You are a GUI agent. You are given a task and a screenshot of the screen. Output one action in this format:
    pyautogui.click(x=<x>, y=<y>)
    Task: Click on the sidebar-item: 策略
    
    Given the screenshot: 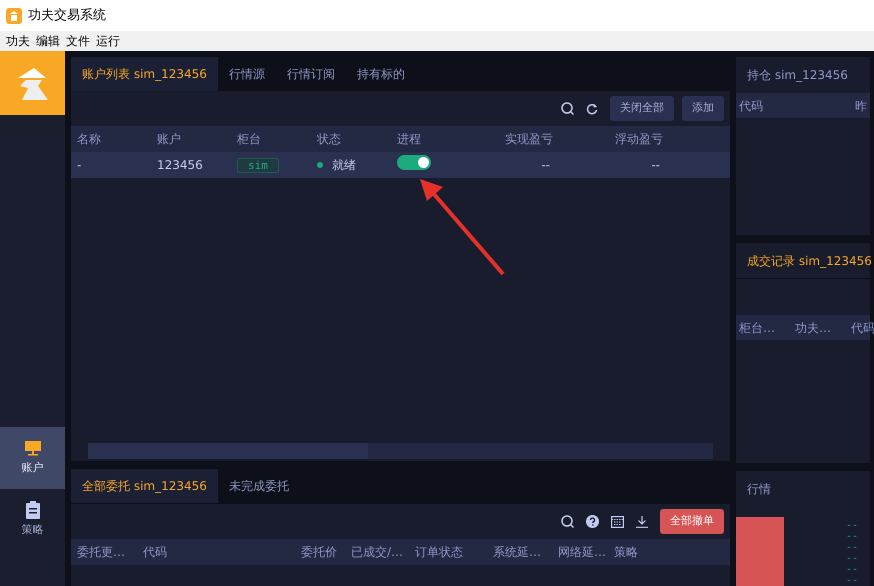 What is the action you would take?
    pyautogui.click(x=32, y=520)
    